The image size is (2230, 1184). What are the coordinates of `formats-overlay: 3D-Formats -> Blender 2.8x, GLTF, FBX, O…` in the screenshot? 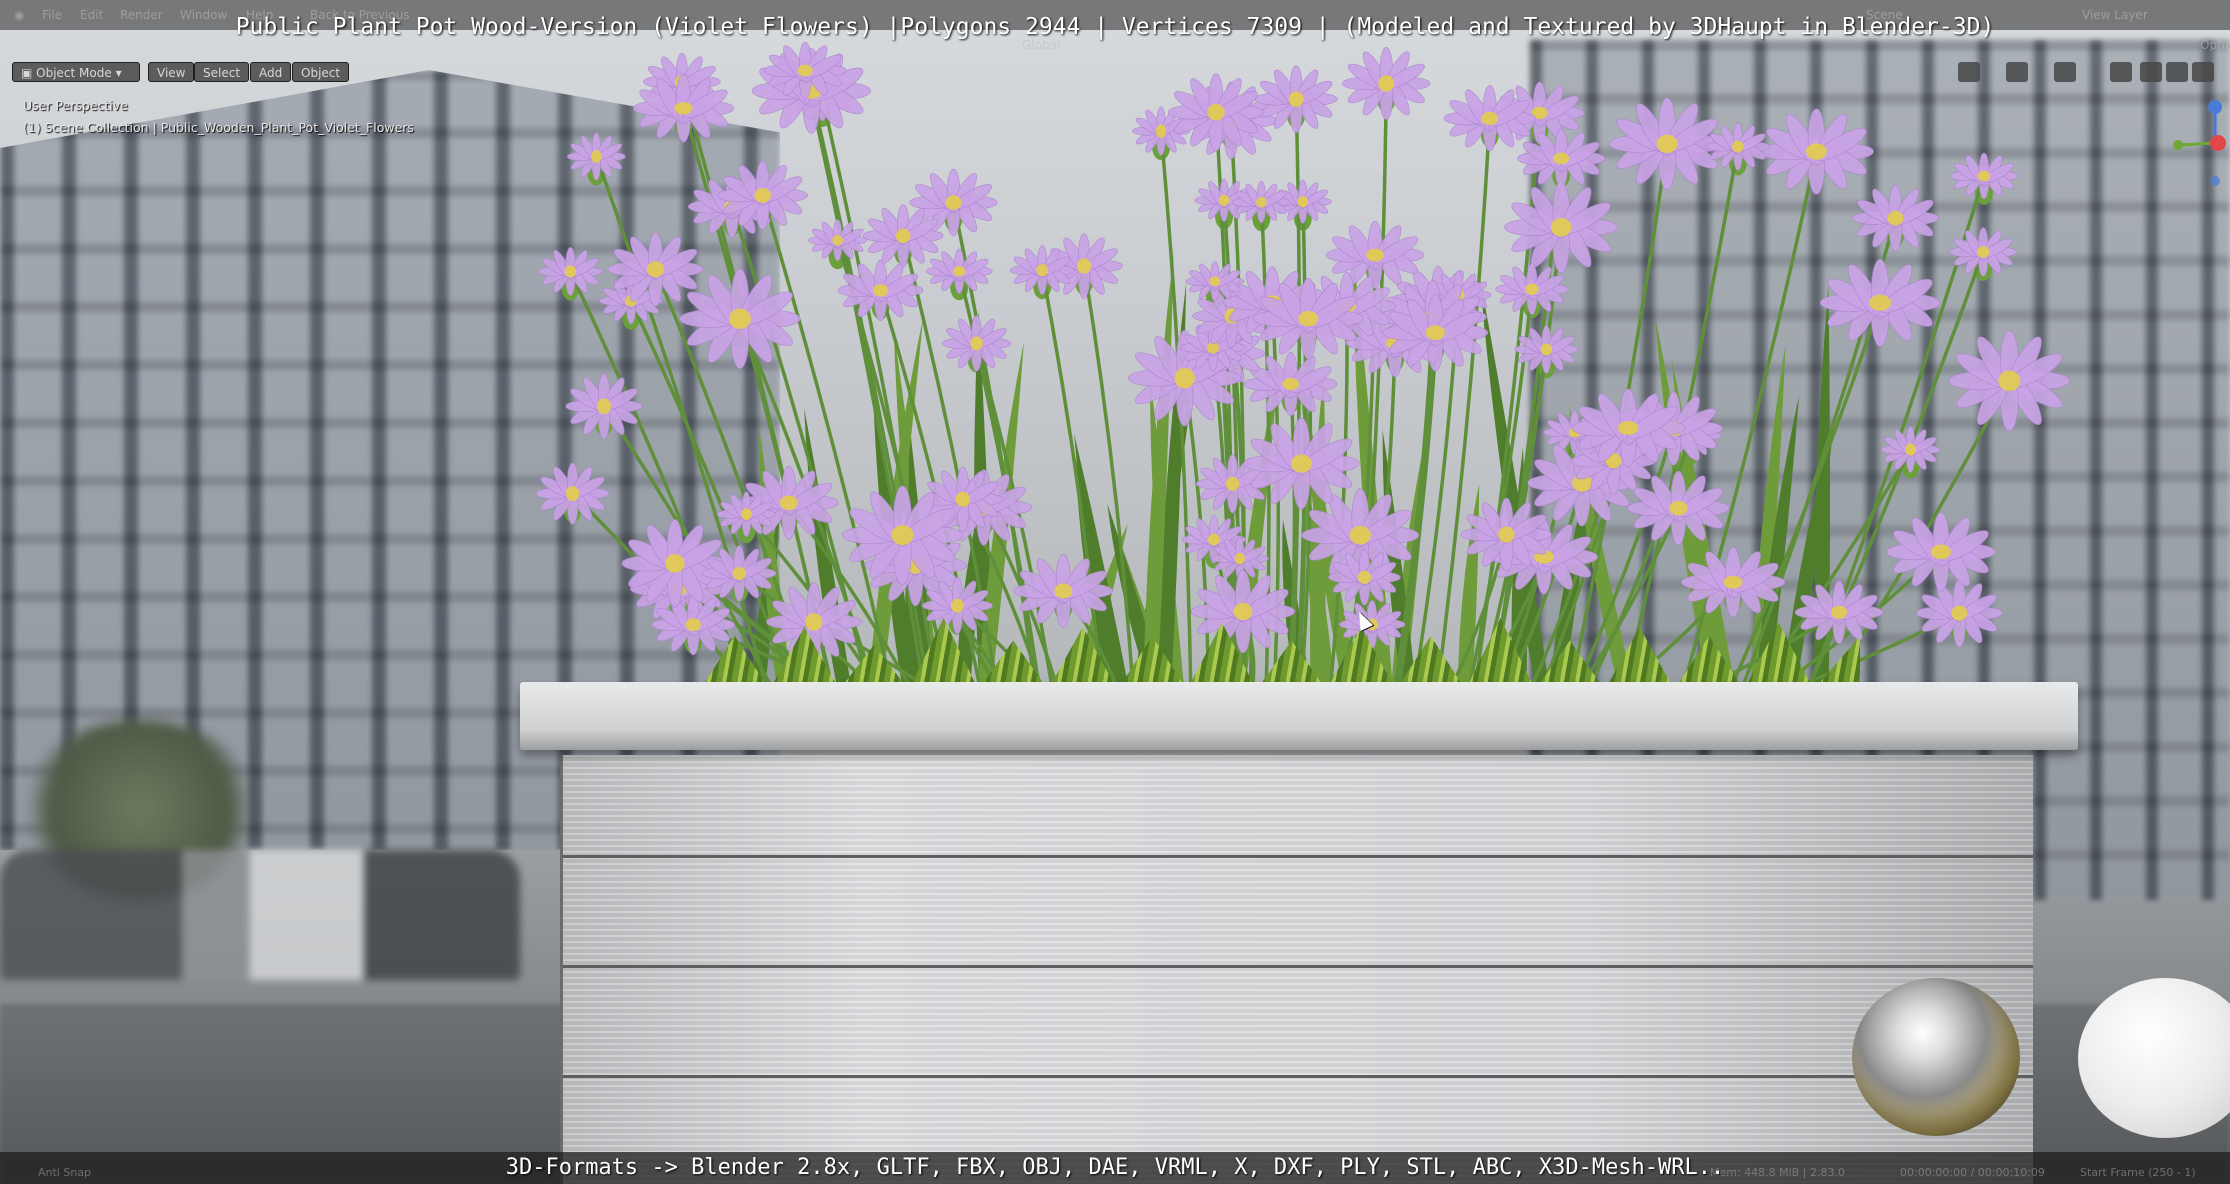 It's located at (1115, 1167).